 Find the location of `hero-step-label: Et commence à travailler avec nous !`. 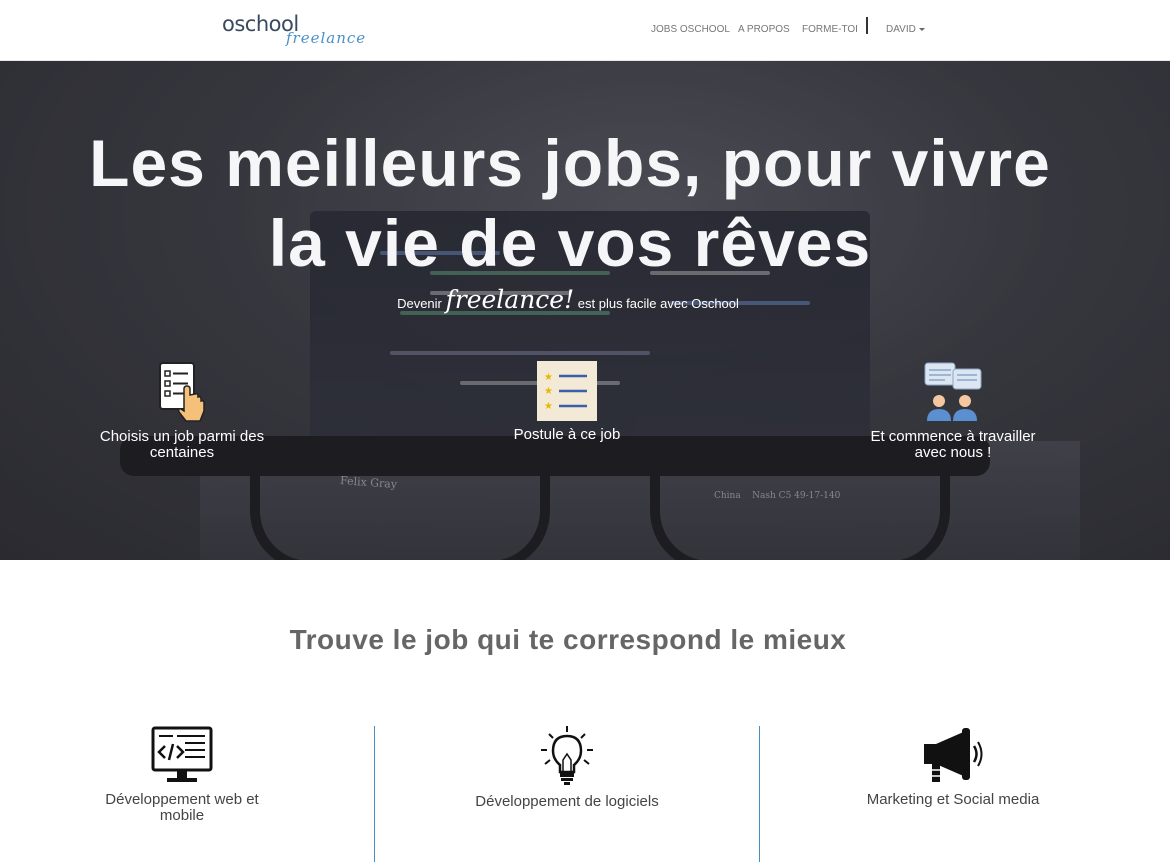

hero-step-label: Et commence à travailler avec nous ! is located at coordinates (953, 444).